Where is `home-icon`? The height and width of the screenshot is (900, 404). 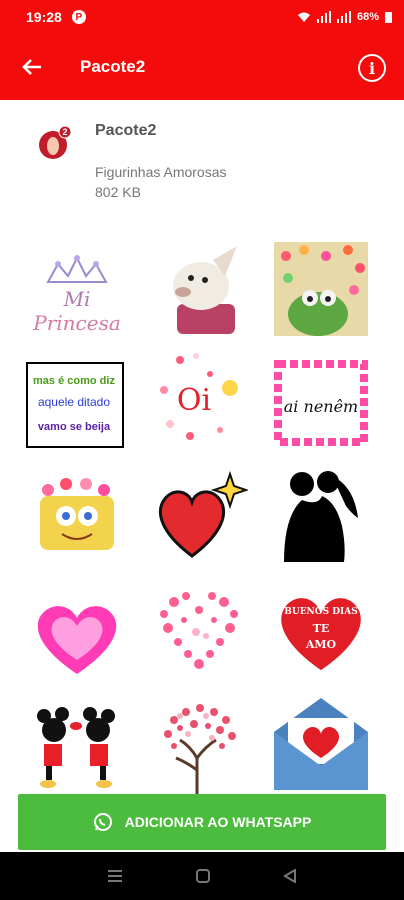 home-icon is located at coordinates (202, 876).